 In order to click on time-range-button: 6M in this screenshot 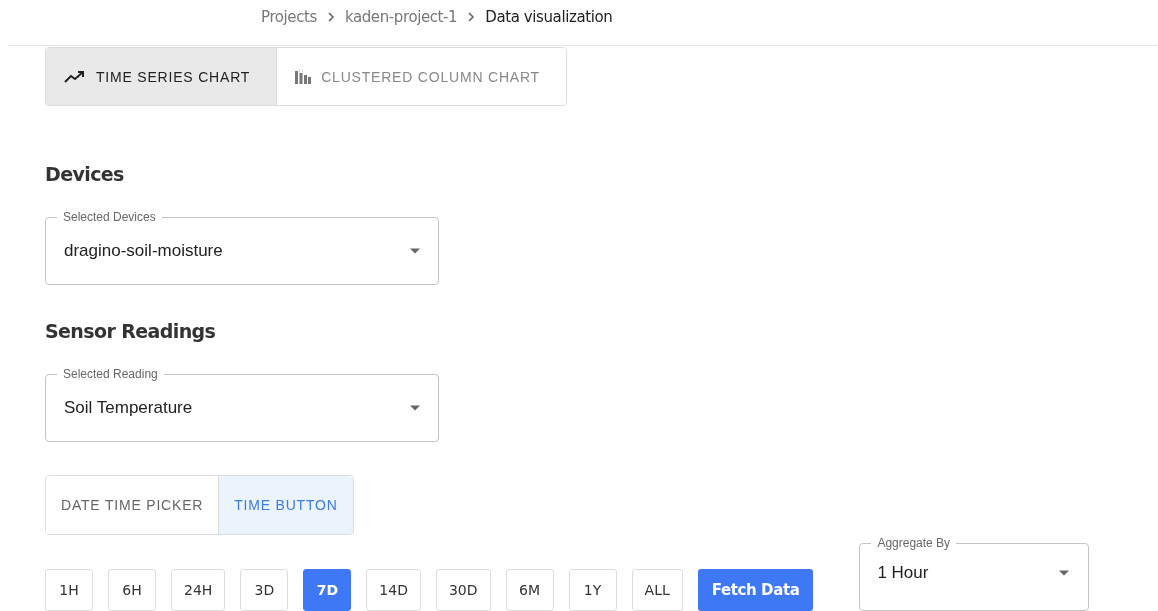, I will do `click(529, 590)`.